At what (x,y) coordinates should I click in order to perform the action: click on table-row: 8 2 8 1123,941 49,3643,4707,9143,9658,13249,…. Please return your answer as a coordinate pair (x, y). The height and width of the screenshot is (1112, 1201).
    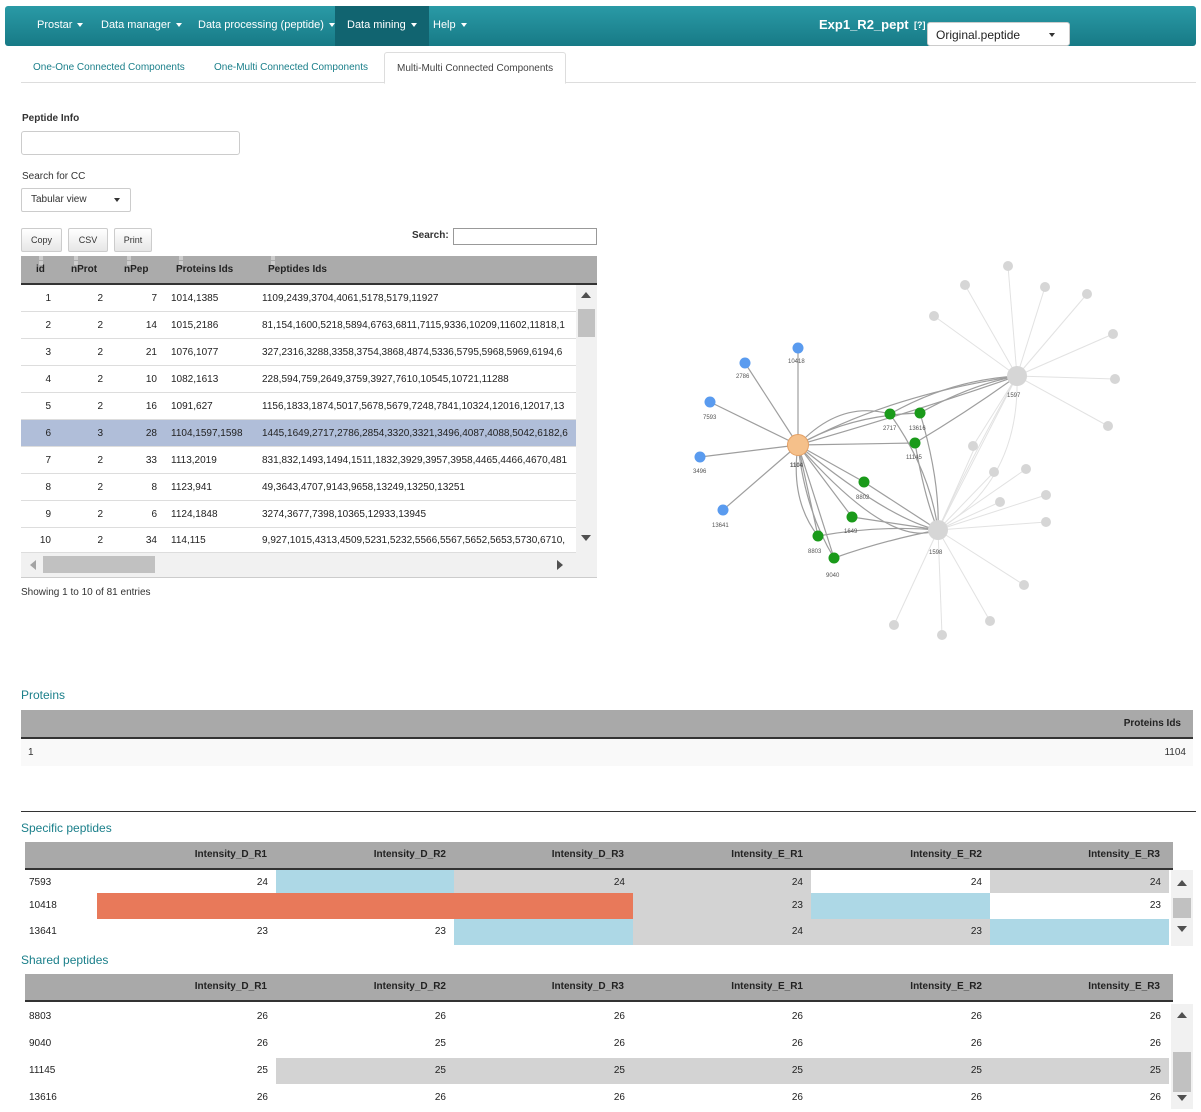
    Looking at the image, I should click on (298, 487).